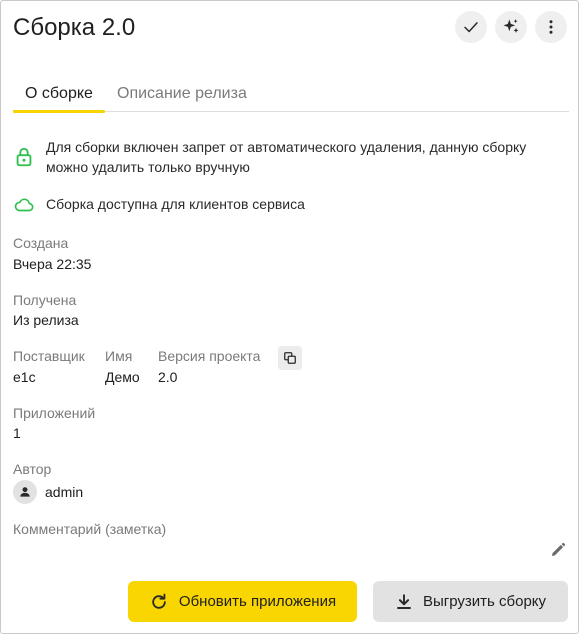 Image resolution: width=579 pixels, height=634 pixels. Describe the element at coordinates (119, 356) in the screenshot. I see `name-label: Имя` at that location.